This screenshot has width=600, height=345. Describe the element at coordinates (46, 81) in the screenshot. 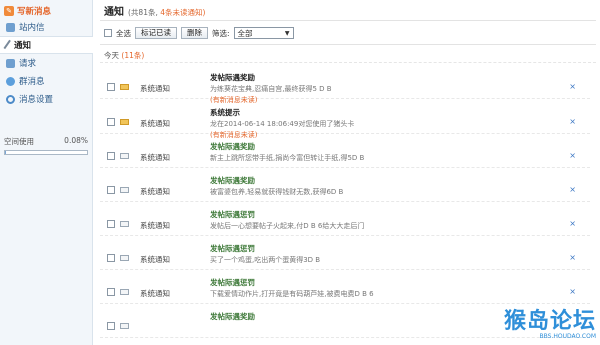

I see `sidebar-item-group-messages: 群消息` at that location.